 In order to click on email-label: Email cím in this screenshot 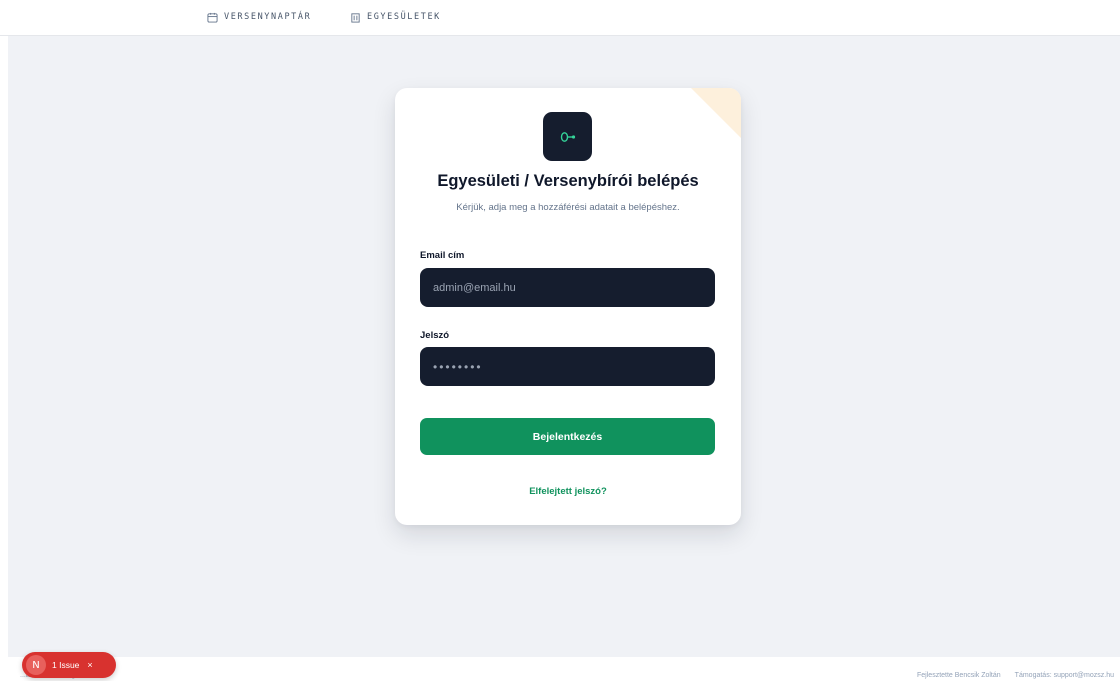, I will do `click(442, 255)`.